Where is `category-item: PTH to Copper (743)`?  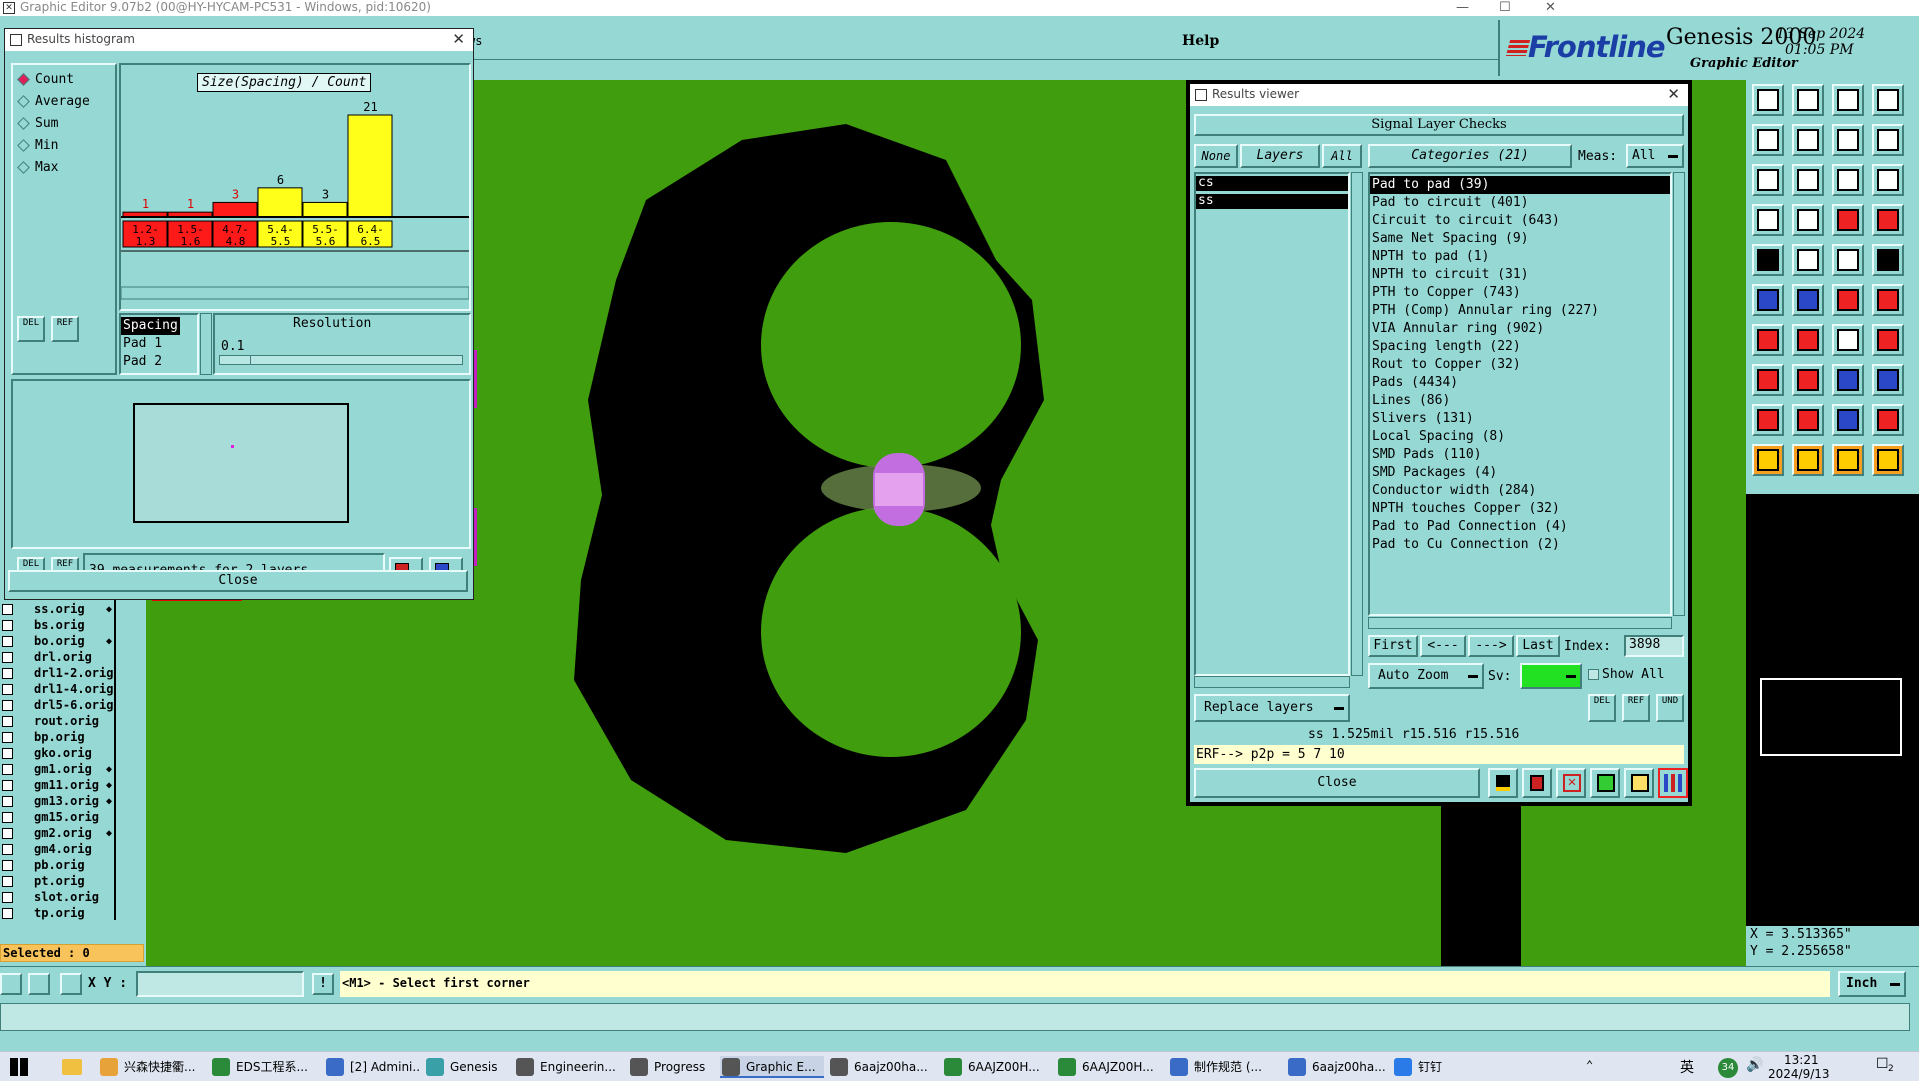 category-item: PTH to Copper (743) is located at coordinates (1520, 293).